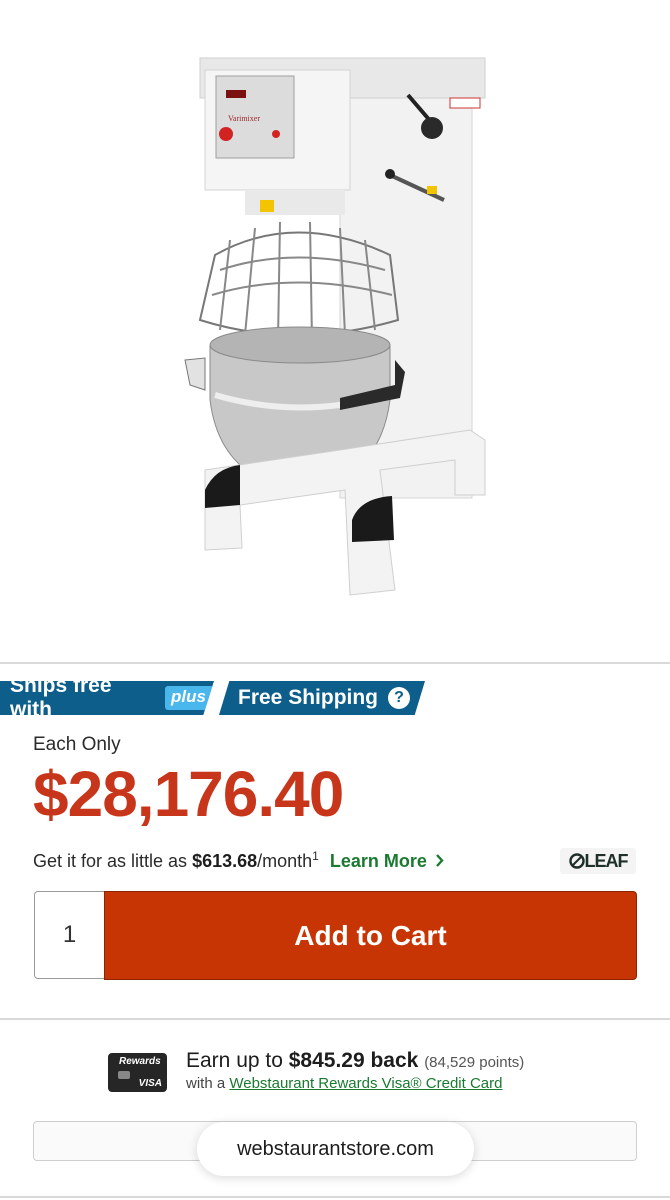 The height and width of the screenshot is (1200, 670). What do you see at coordinates (576, 861) in the screenshot?
I see `leaf-icon` at bounding box center [576, 861].